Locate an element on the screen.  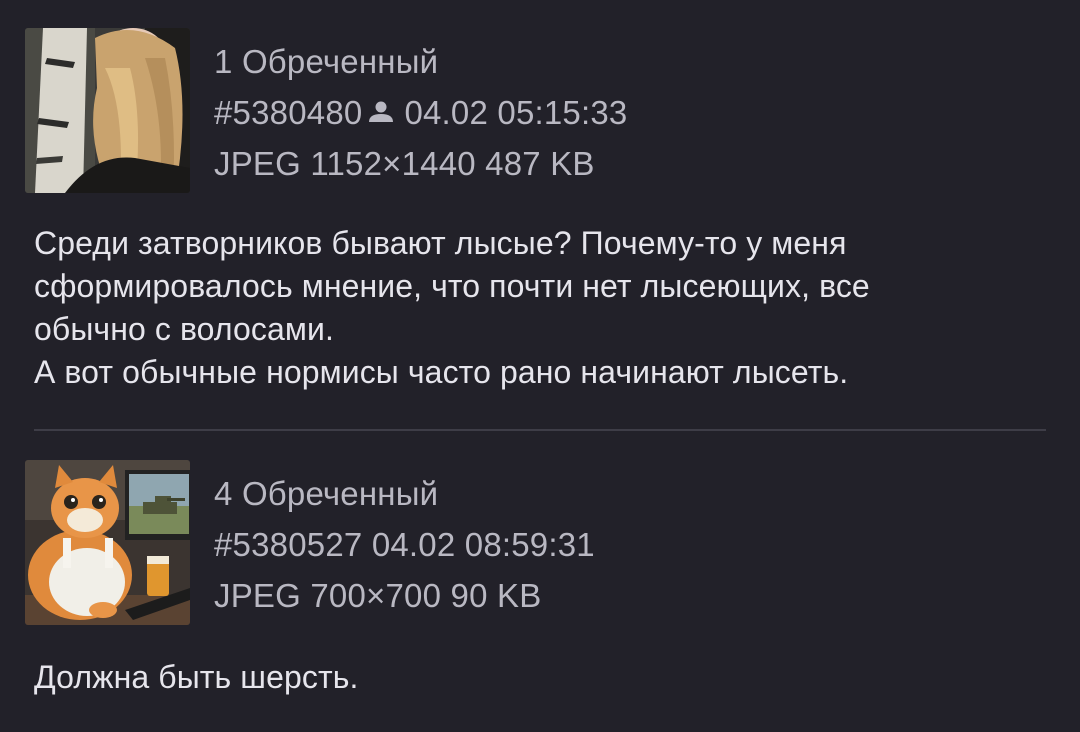
post-1-thumbnail is located at coordinates (107, 110).